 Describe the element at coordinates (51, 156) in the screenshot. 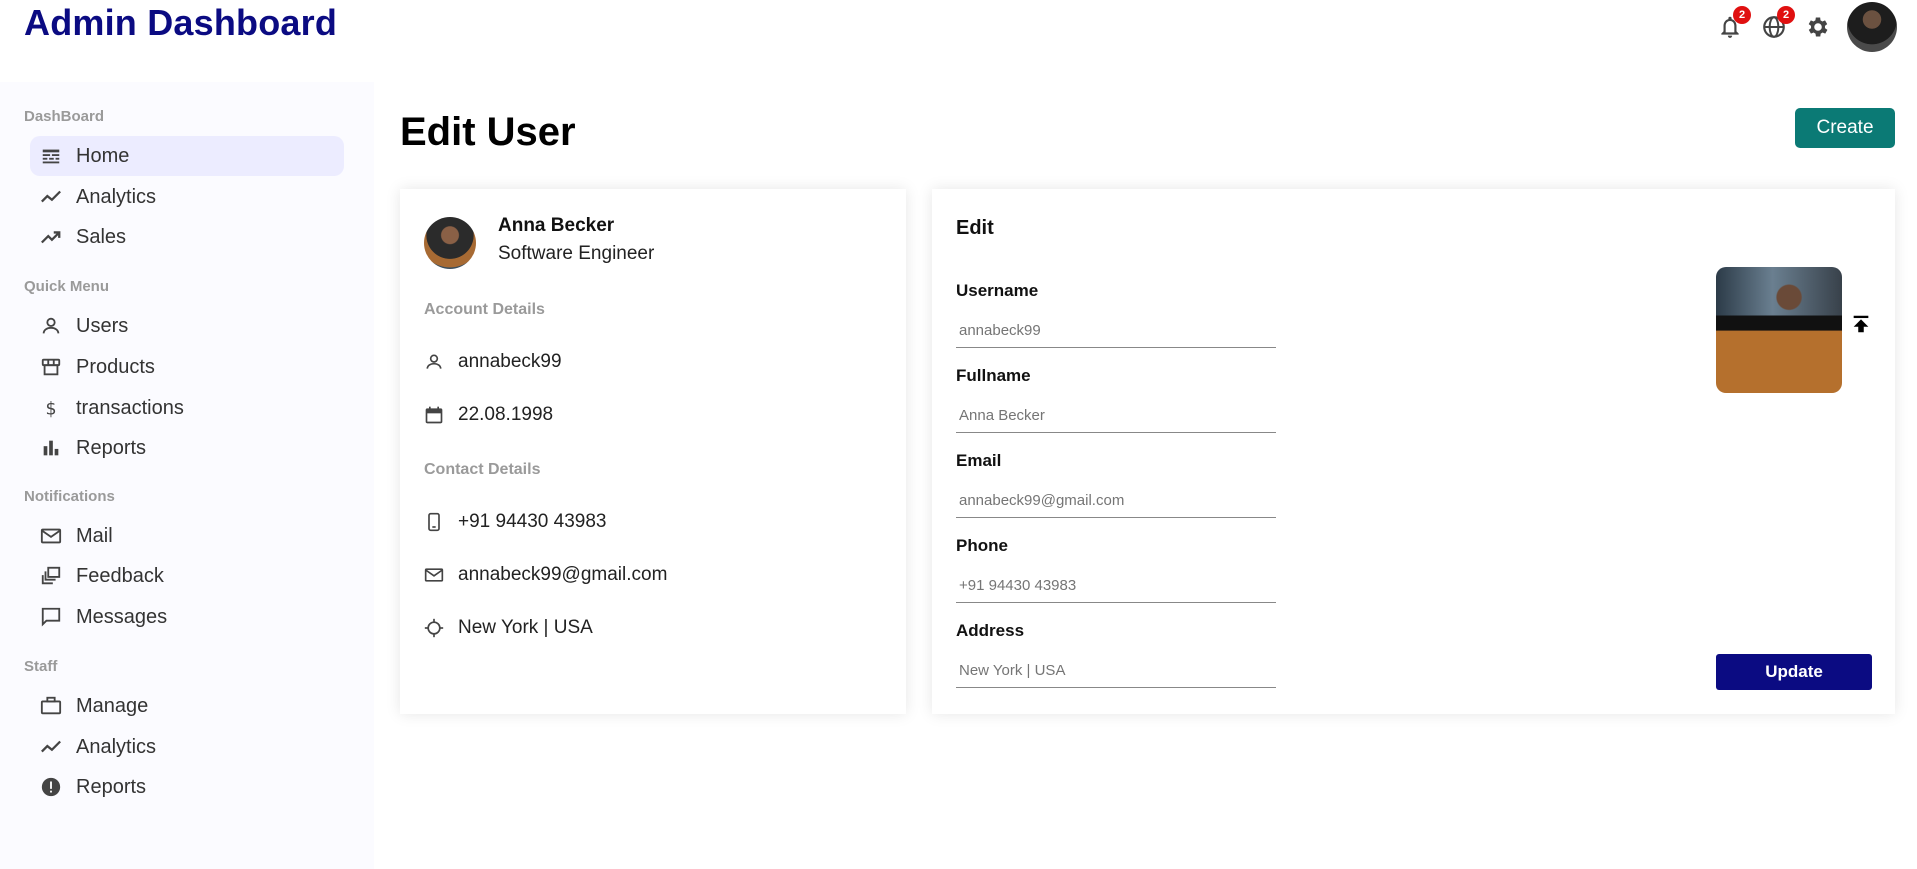

I see `dashboard-icon` at that location.